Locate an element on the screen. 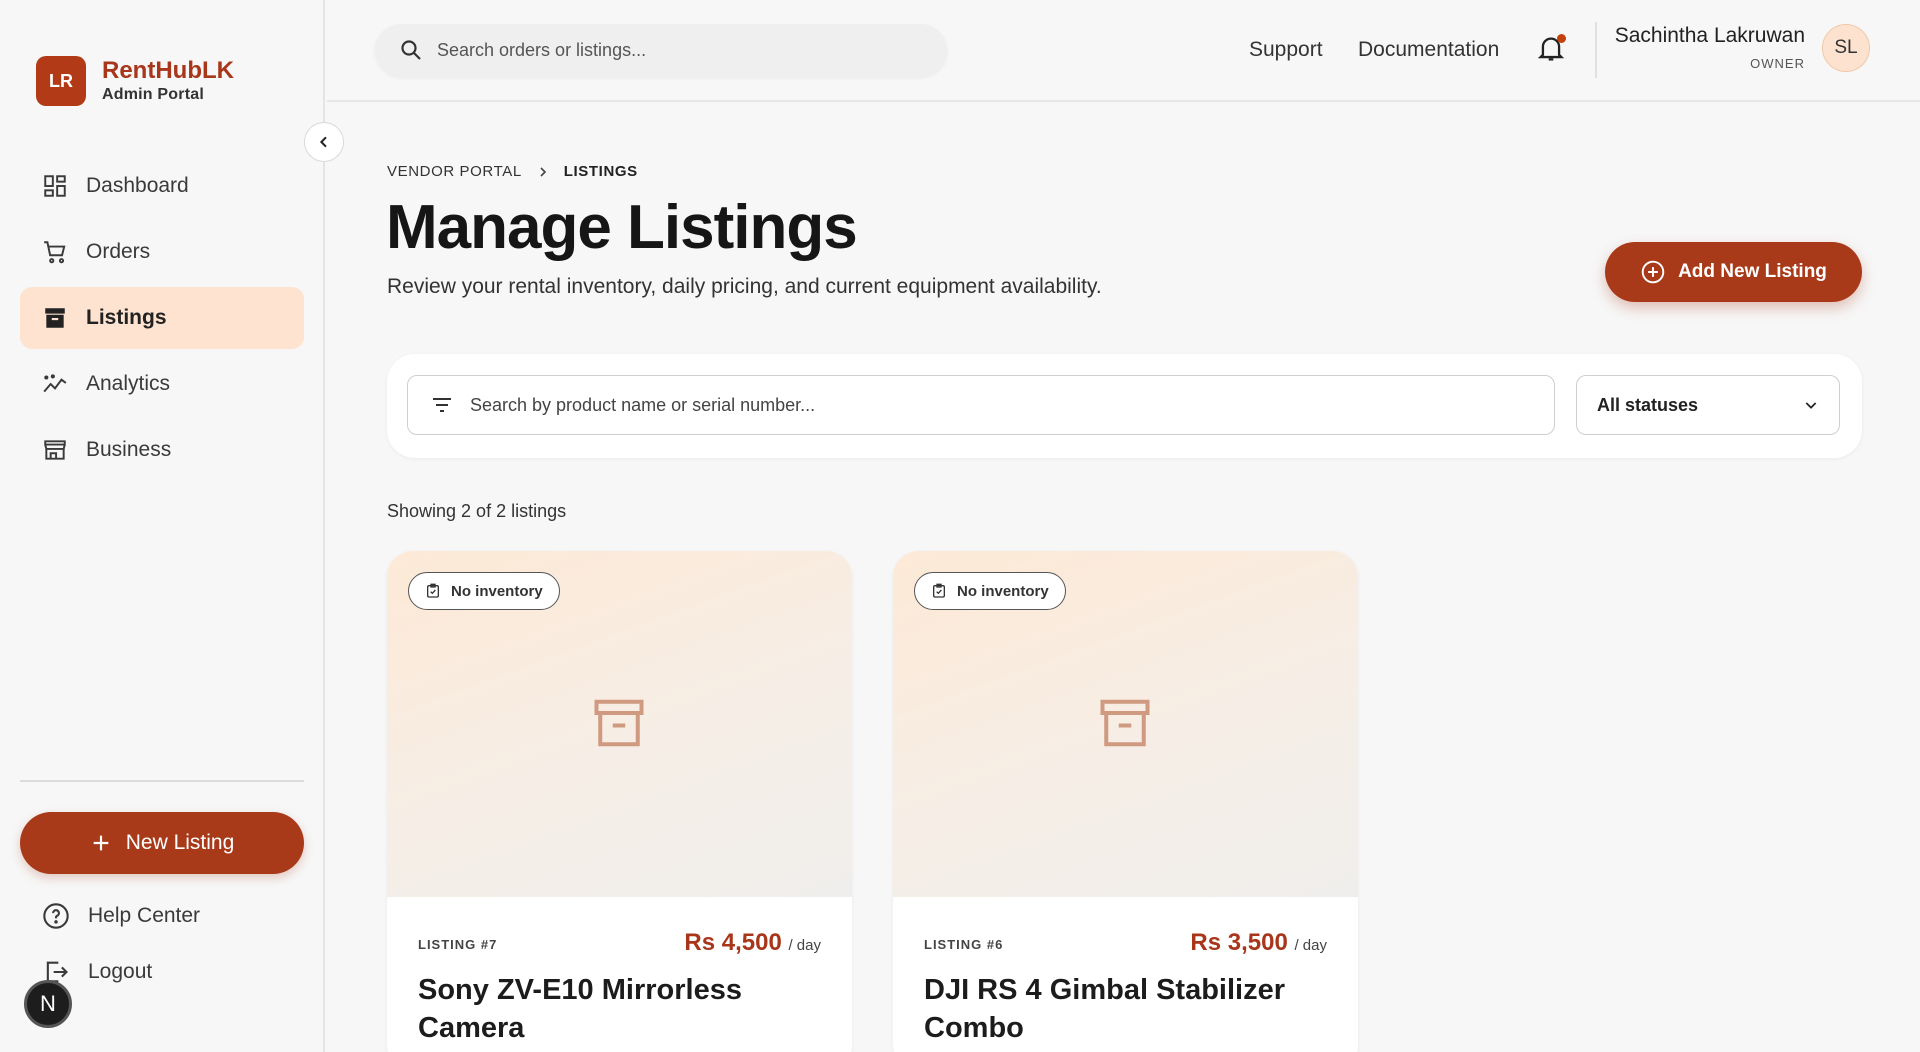  analytics-icon is located at coordinates (55, 383).